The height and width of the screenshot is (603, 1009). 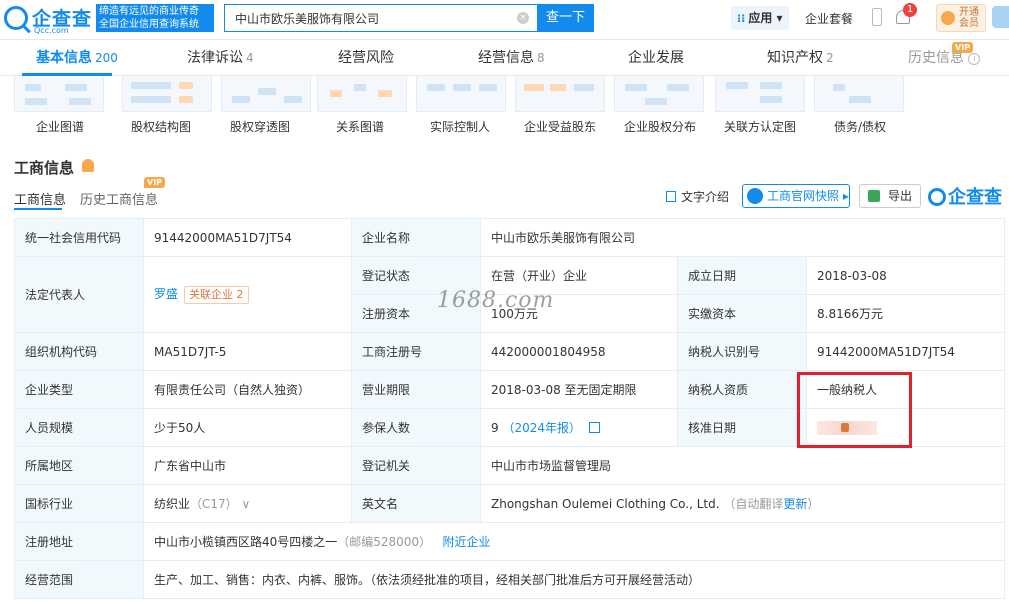 What do you see at coordinates (890, 196) in the screenshot?
I see `export-button: 导出` at bounding box center [890, 196].